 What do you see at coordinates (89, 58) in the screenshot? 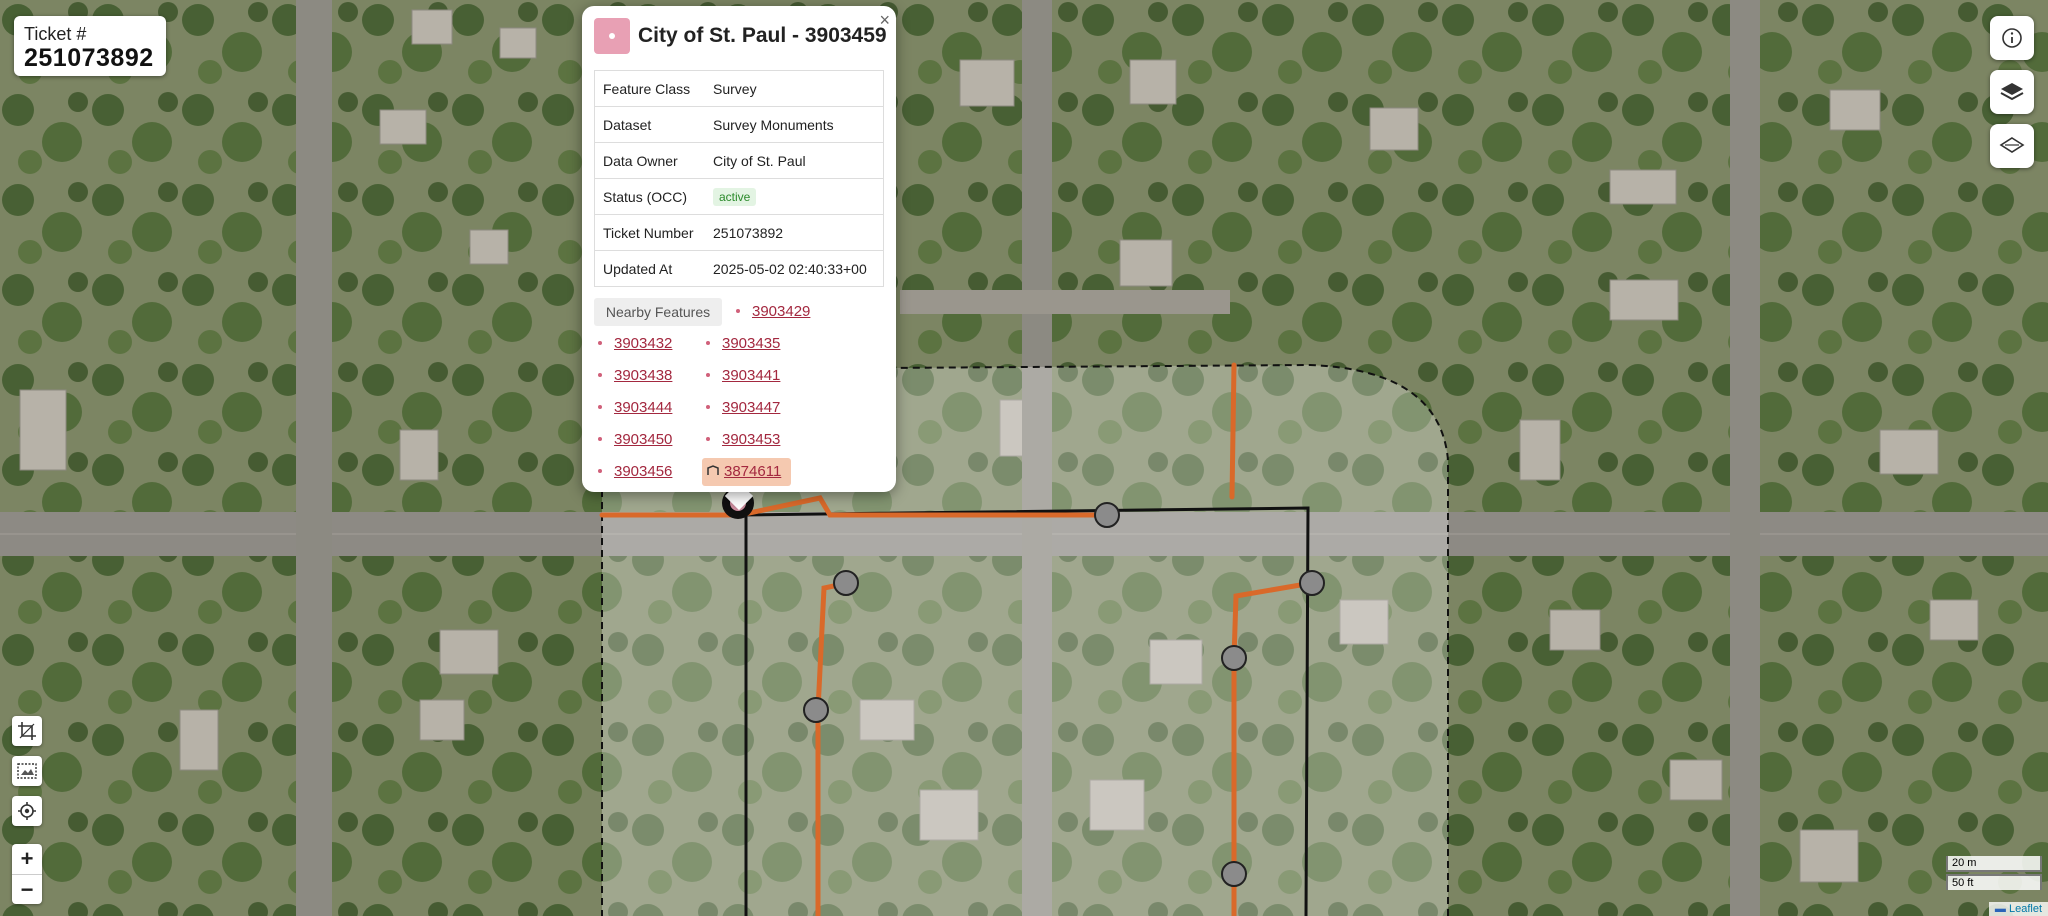
I see `ticket-number: 251073892` at bounding box center [89, 58].